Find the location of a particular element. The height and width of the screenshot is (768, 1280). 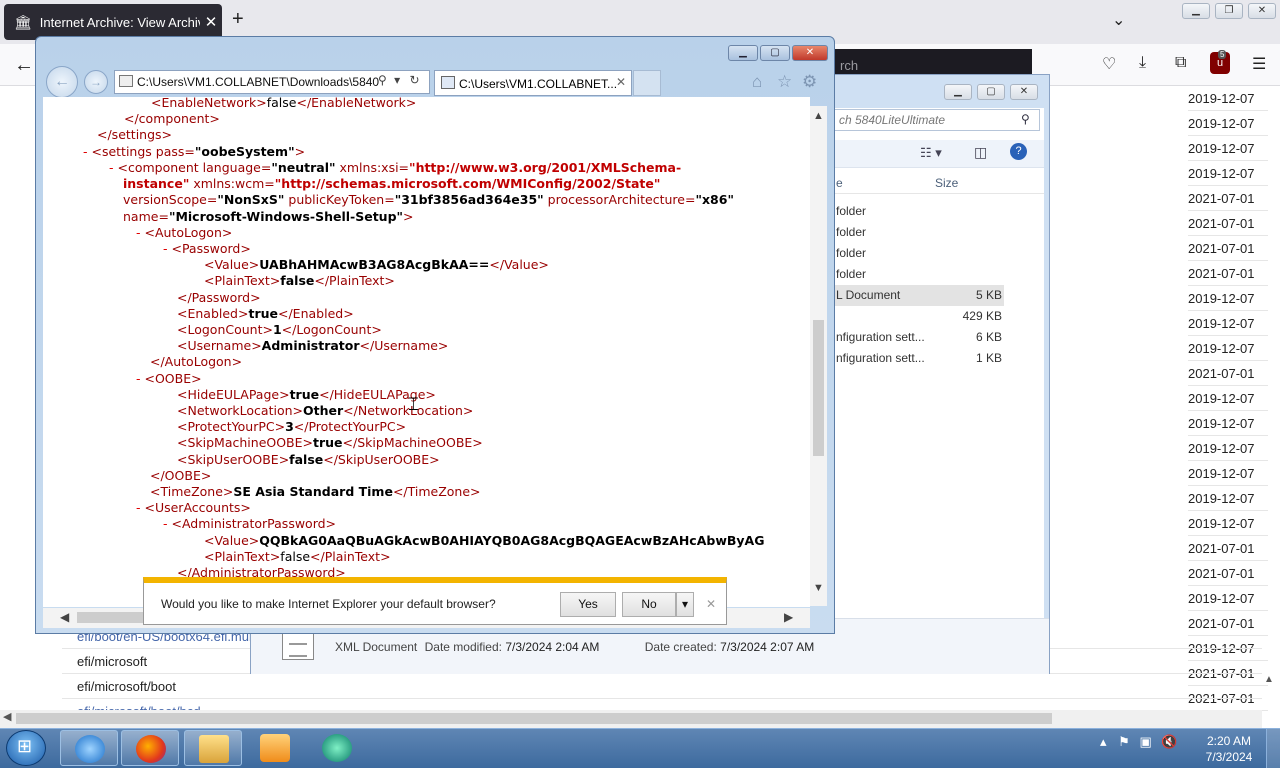

column-size: Size is located at coordinates (946, 183).